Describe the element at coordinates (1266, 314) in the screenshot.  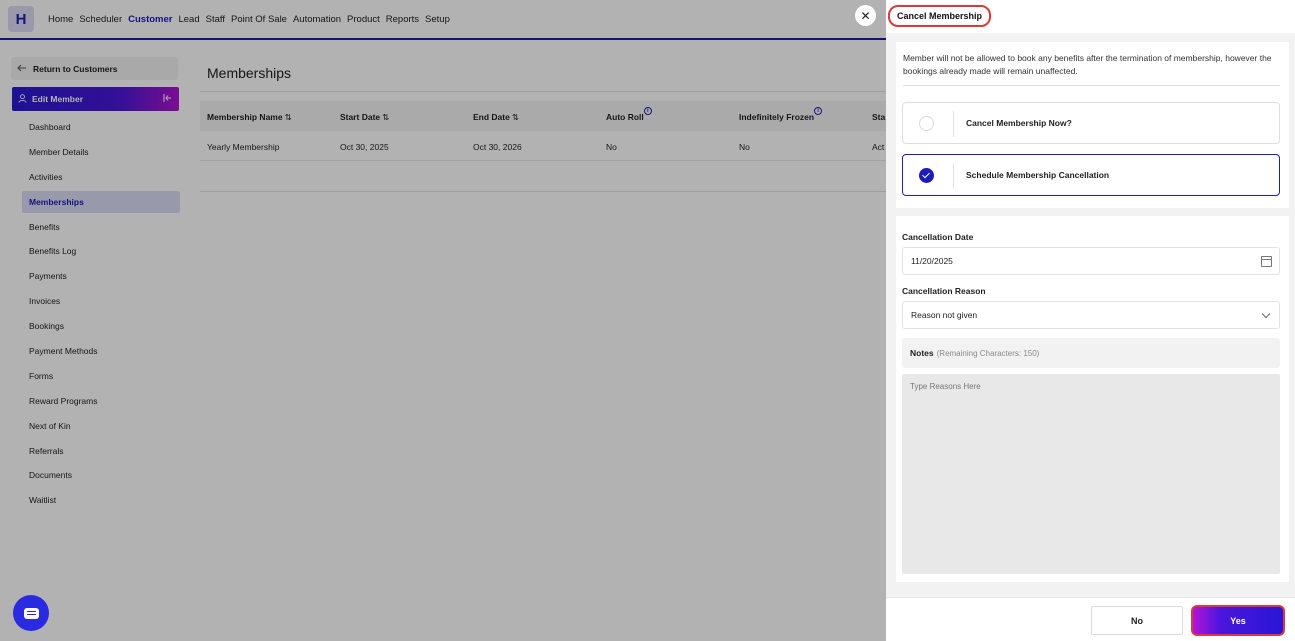
I see `chevron-down-icon` at that location.